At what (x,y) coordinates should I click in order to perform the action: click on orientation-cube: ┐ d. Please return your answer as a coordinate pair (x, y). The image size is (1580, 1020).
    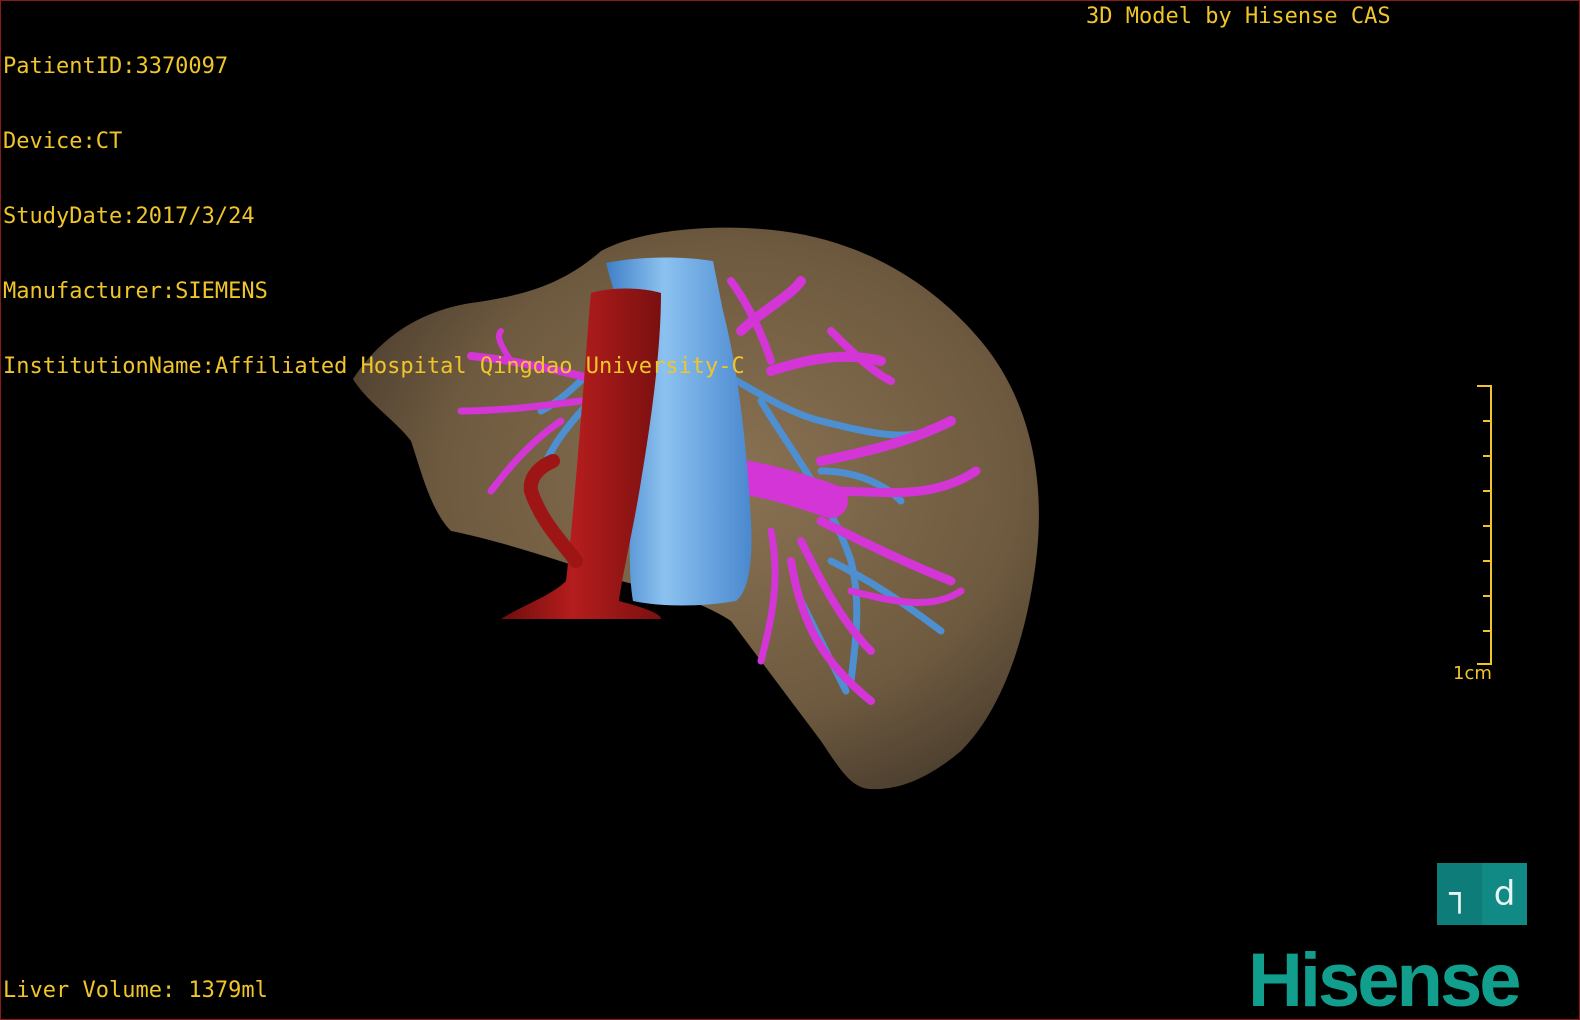
    Looking at the image, I should click on (1482, 894).